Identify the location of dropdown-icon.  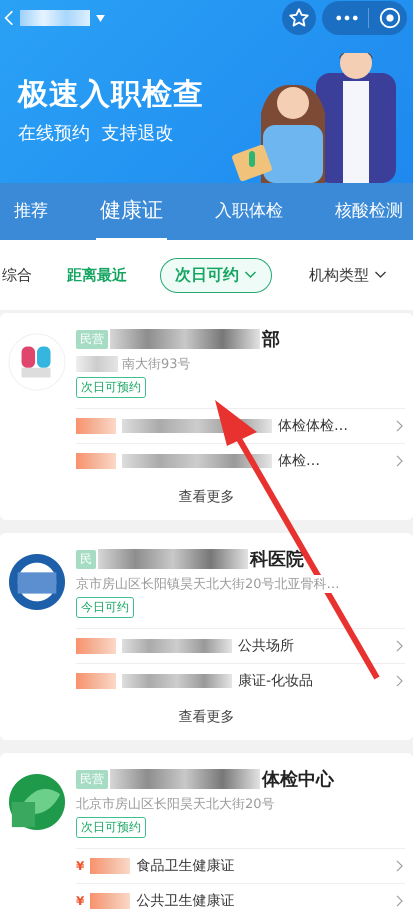
(100, 18).